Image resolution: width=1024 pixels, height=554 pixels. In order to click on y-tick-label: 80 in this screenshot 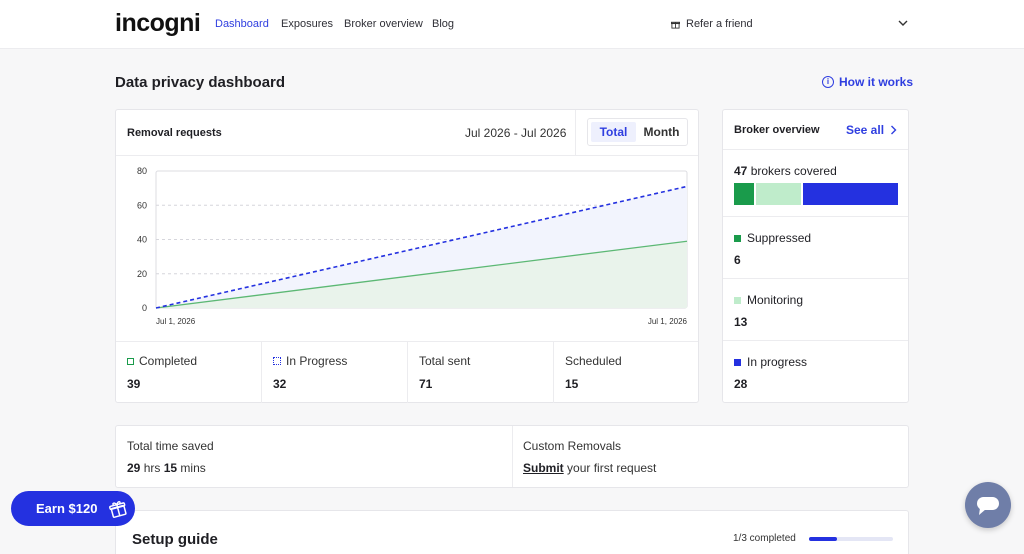, I will do `click(142, 171)`.